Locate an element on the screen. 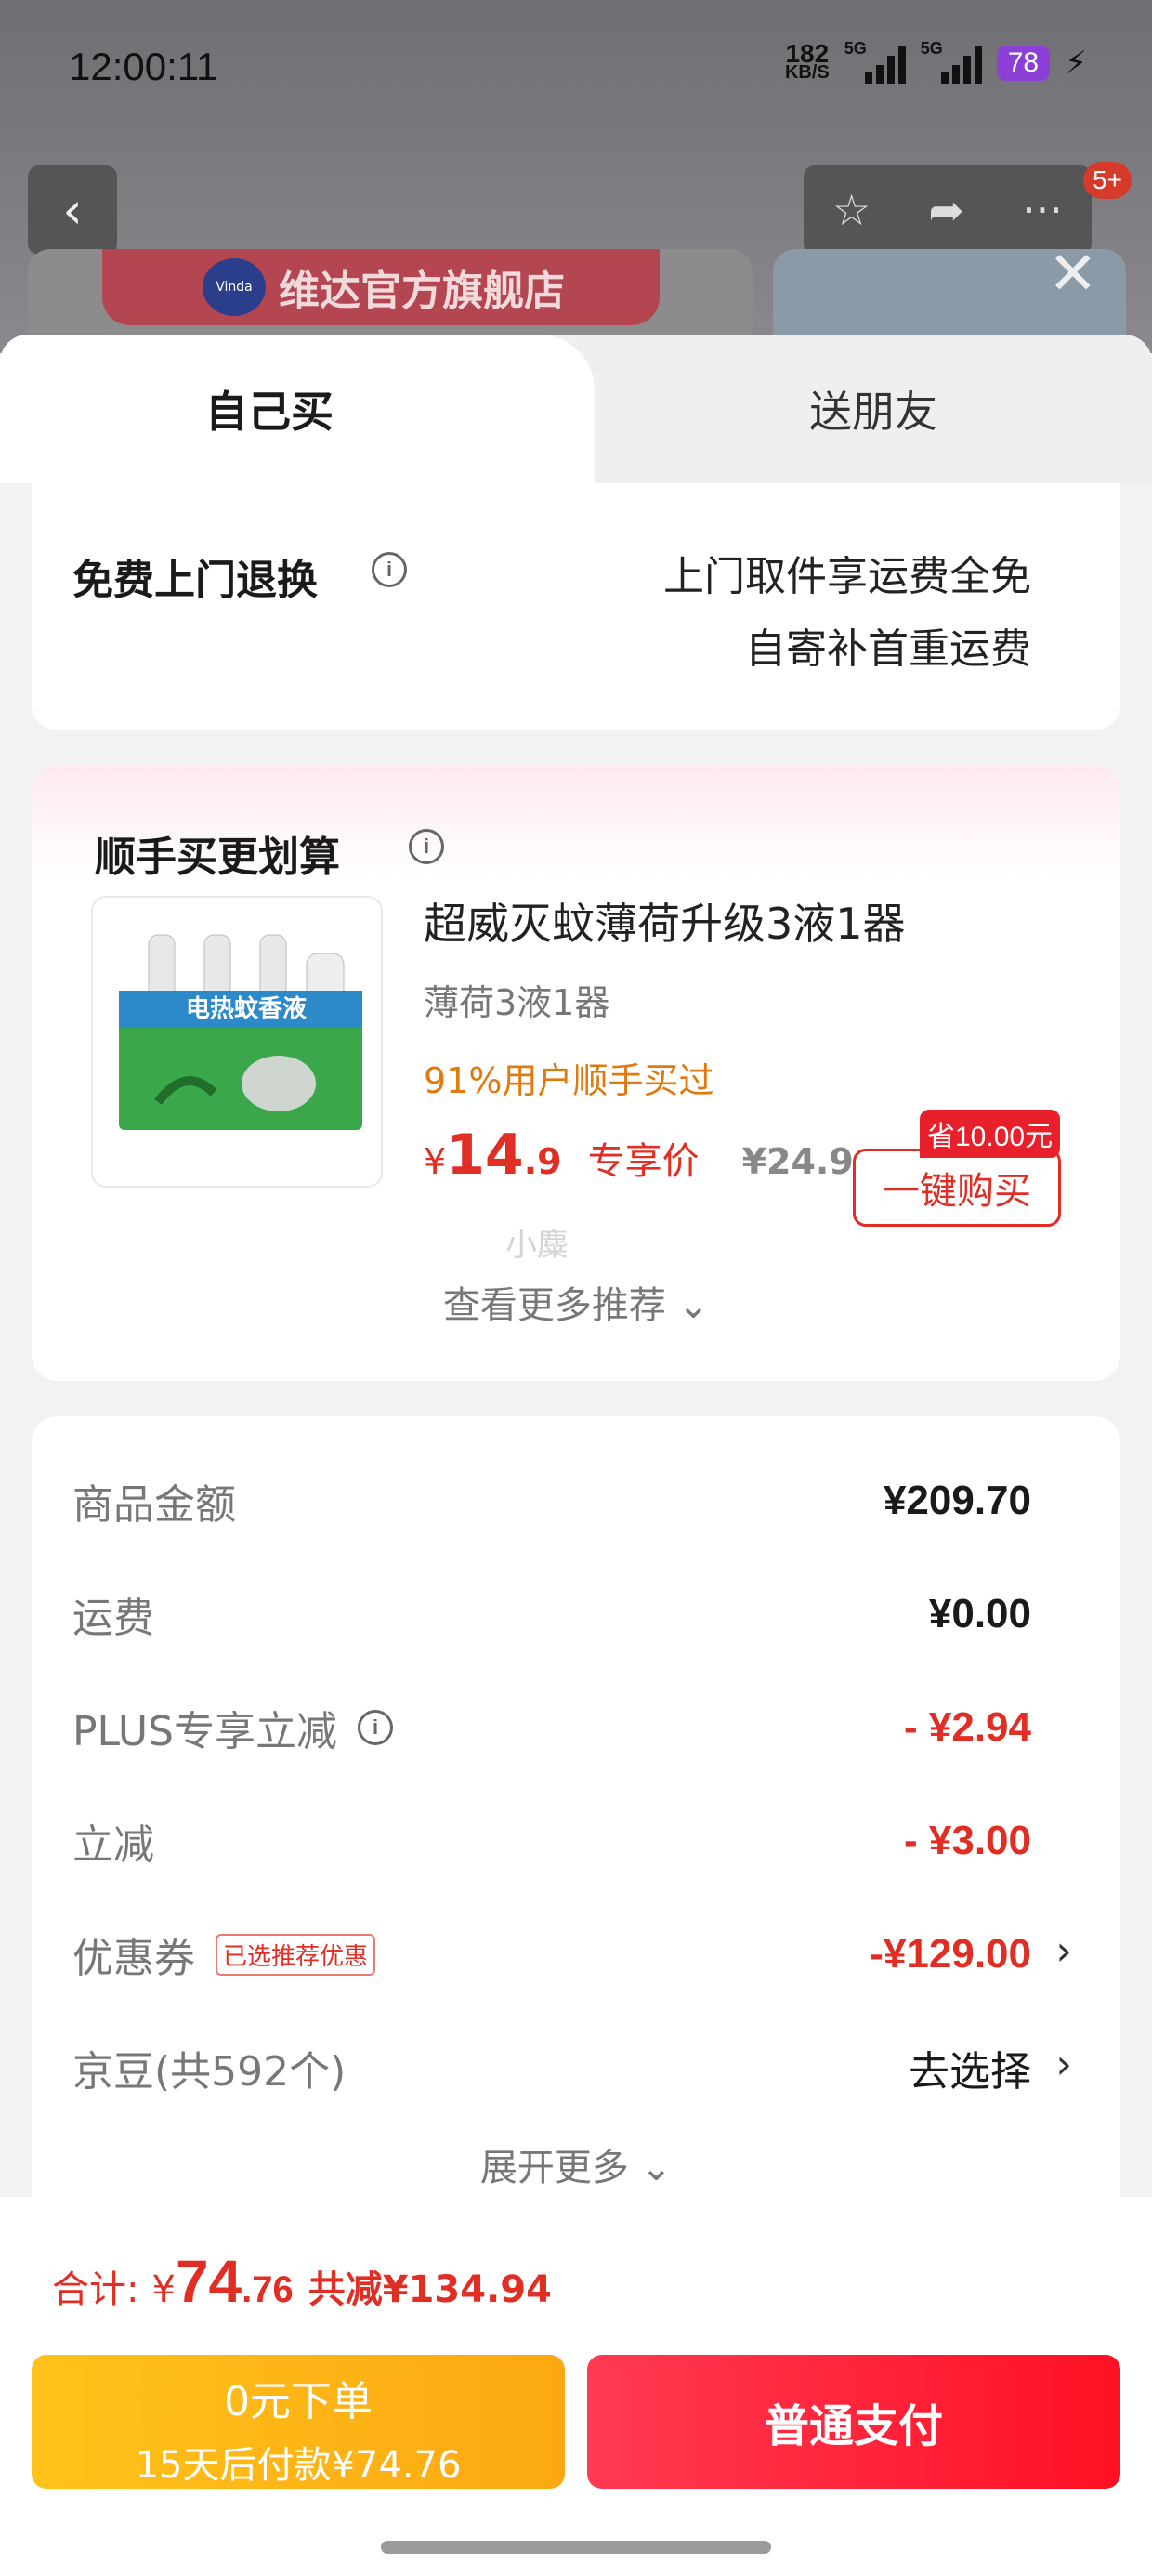 The height and width of the screenshot is (2576, 1152). row-instant-discount: 立减 - ¥3.00 is located at coordinates (551, 1843).